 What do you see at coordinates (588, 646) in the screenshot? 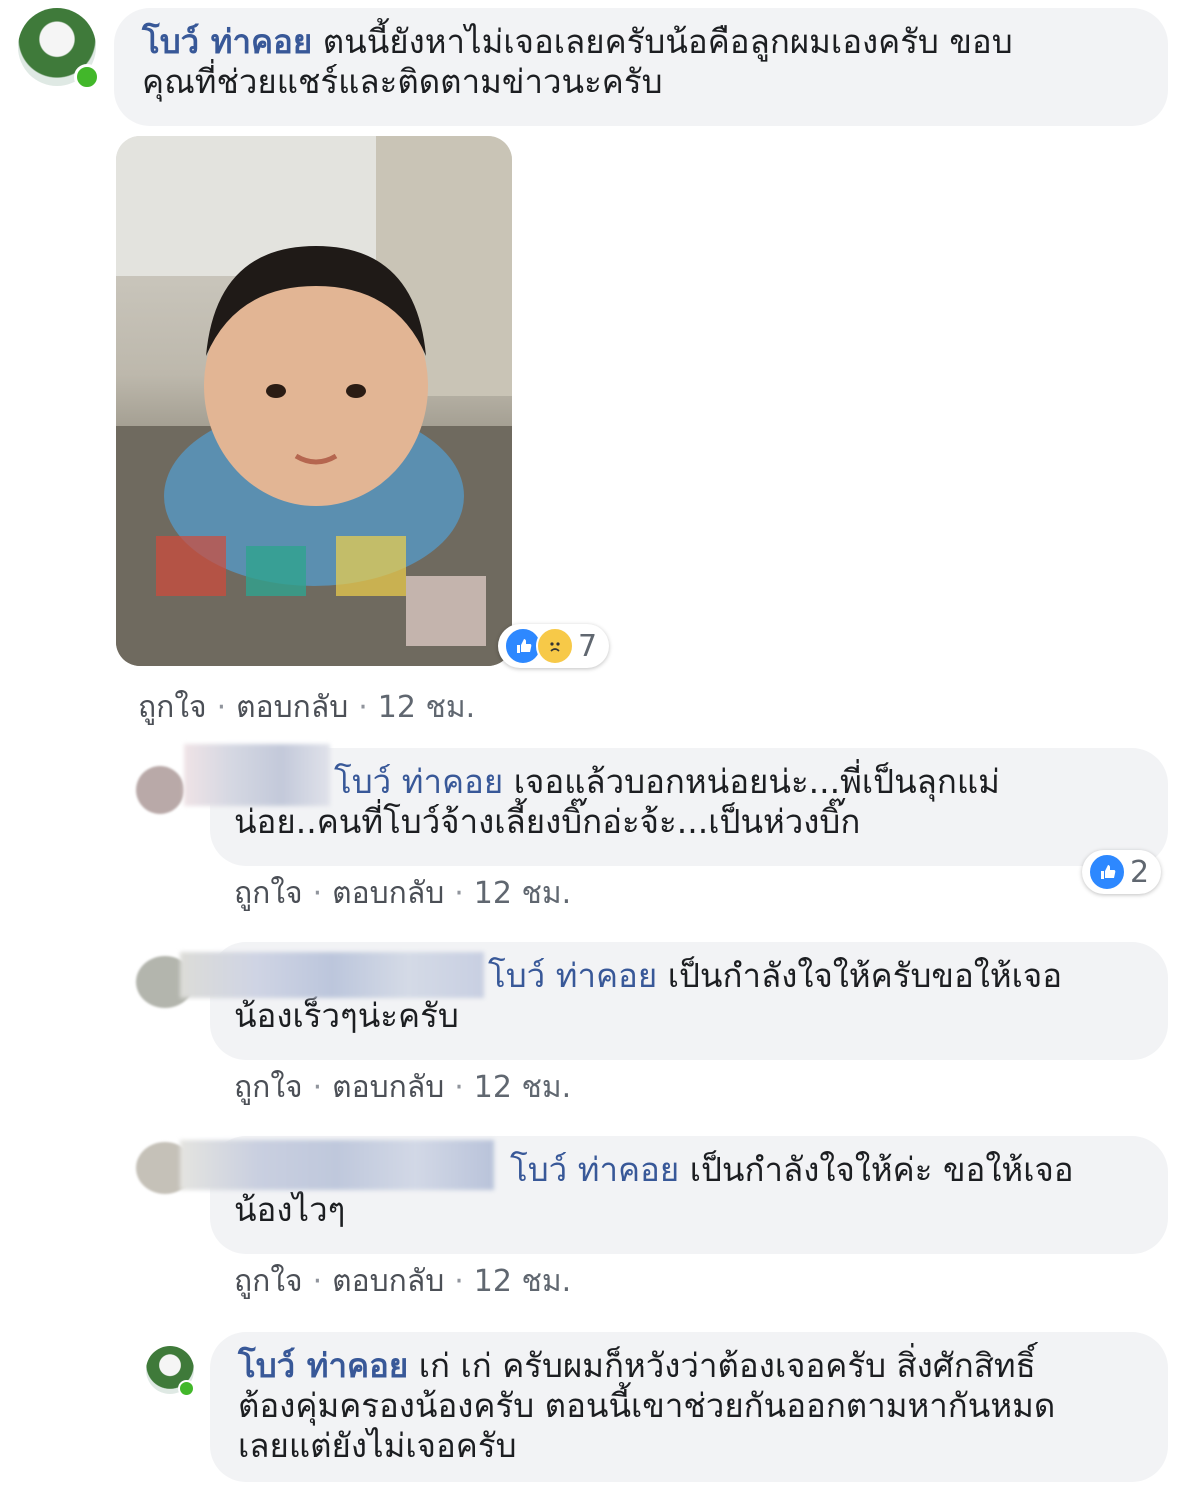
I see `reaction-count: 7` at bounding box center [588, 646].